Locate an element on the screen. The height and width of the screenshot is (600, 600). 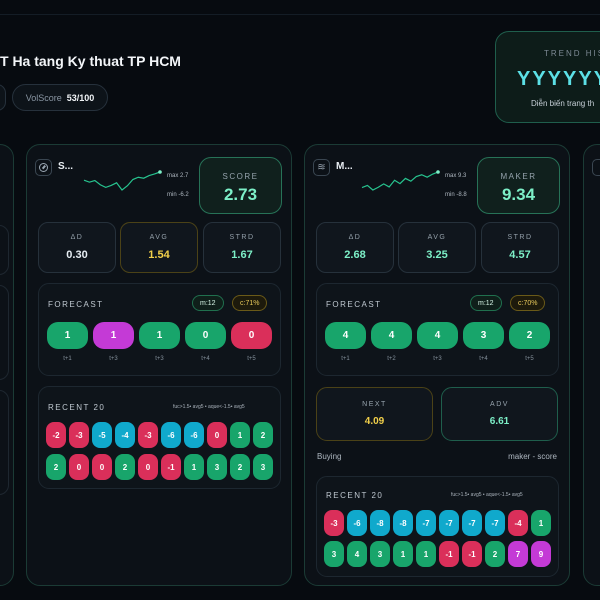
adv-label: ADV is located at coordinates (499, 404).